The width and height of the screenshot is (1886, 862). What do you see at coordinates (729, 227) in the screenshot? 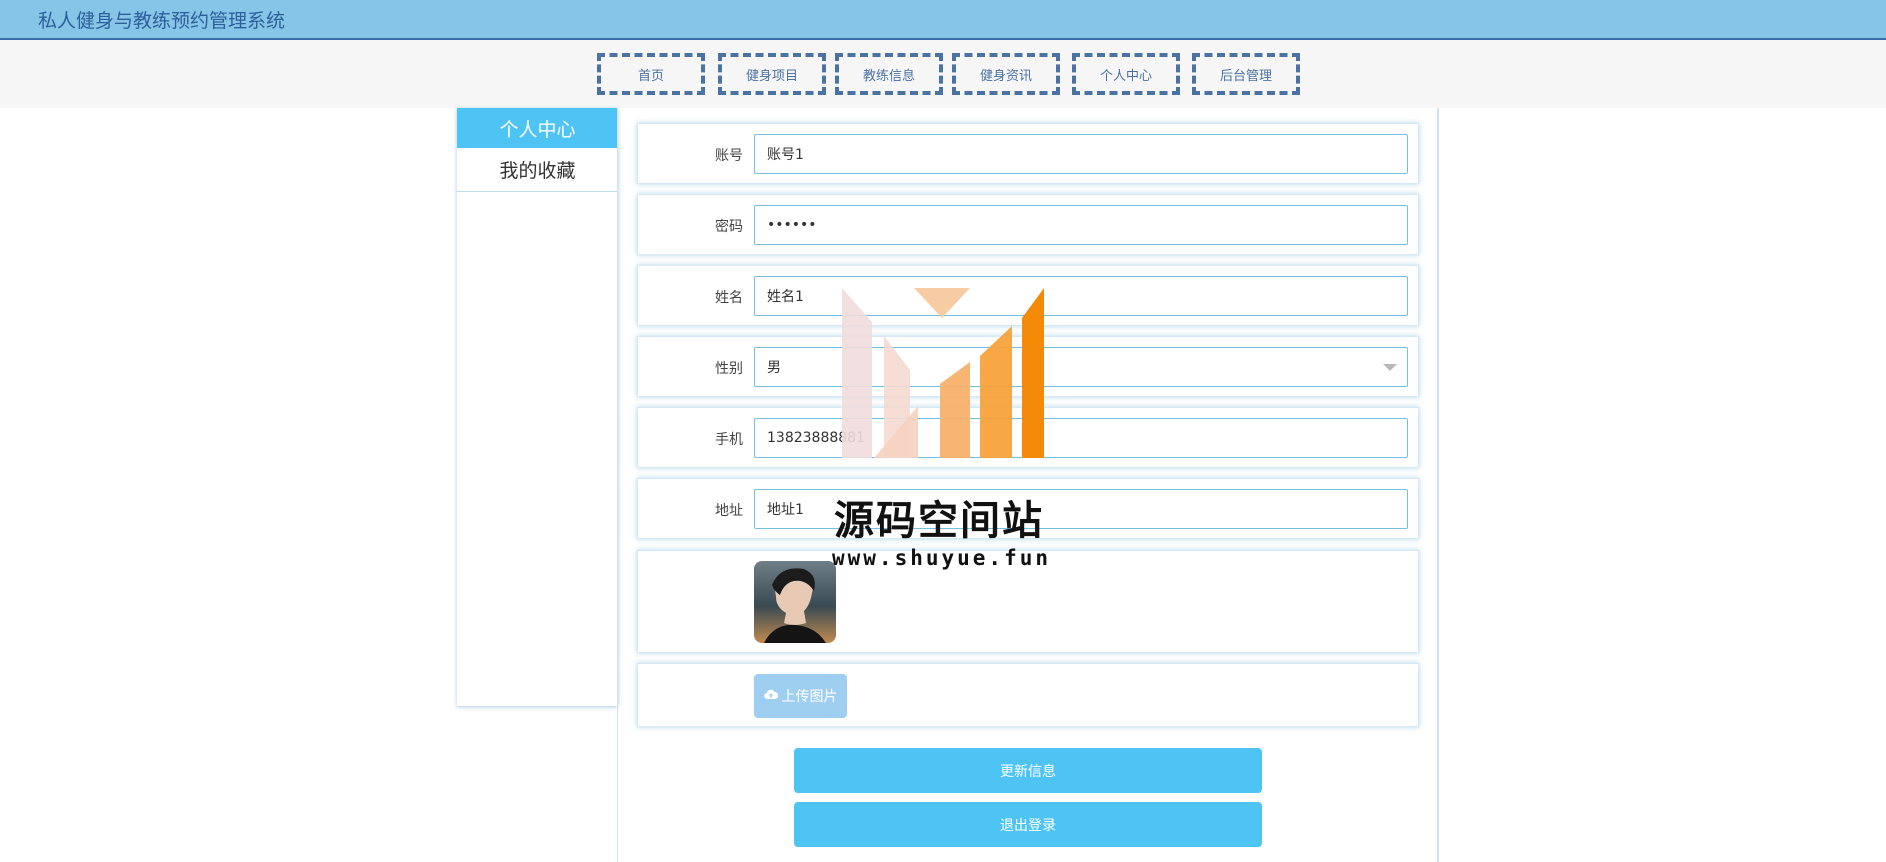
I see `password-label: 密码` at bounding box center [729, 227].